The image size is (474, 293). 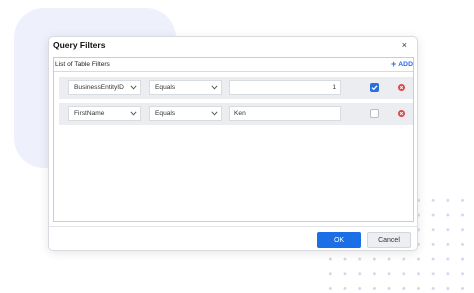 I want to click on value-input-text: Ken, so click(x=240, y=113).